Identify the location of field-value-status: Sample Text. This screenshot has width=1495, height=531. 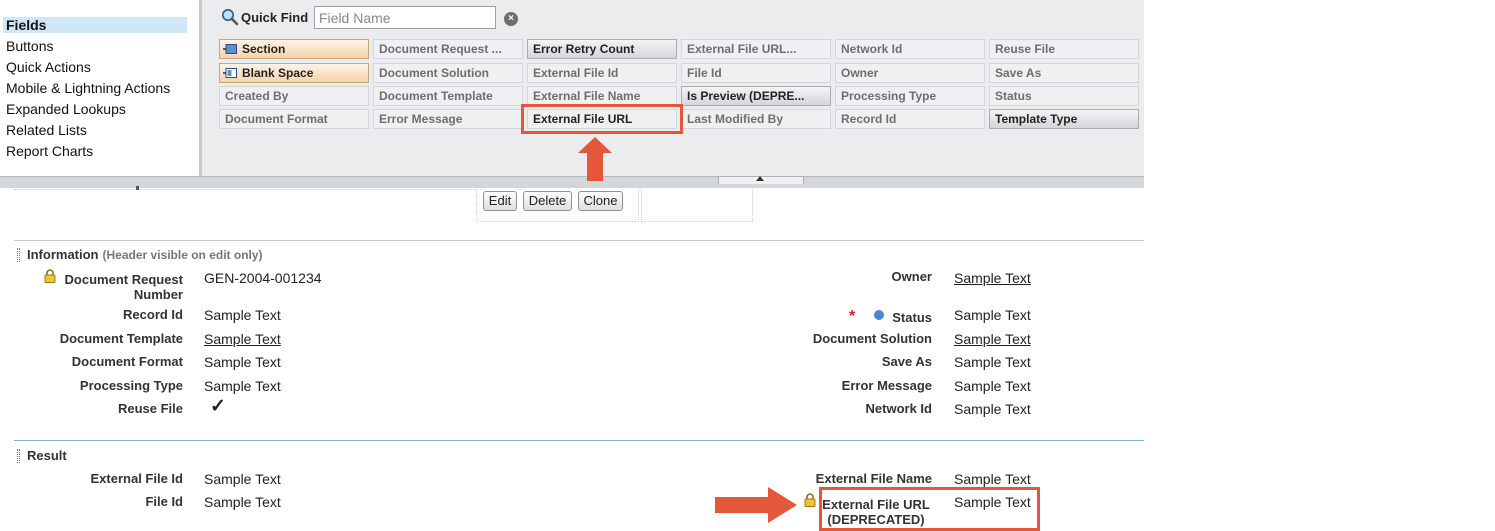
(992, 315).